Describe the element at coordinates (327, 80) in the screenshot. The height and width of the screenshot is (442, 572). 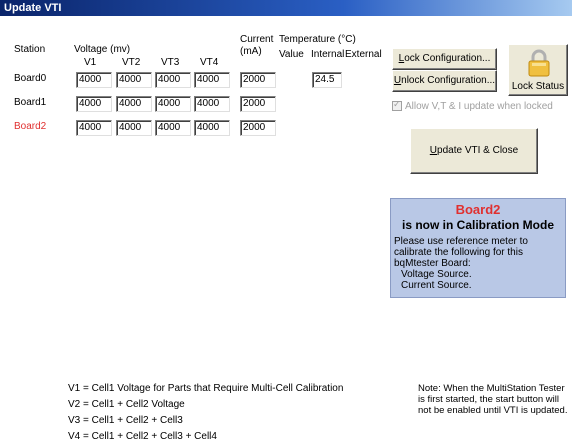
I see `board0-temp-internal-input: 24.5` at that location.